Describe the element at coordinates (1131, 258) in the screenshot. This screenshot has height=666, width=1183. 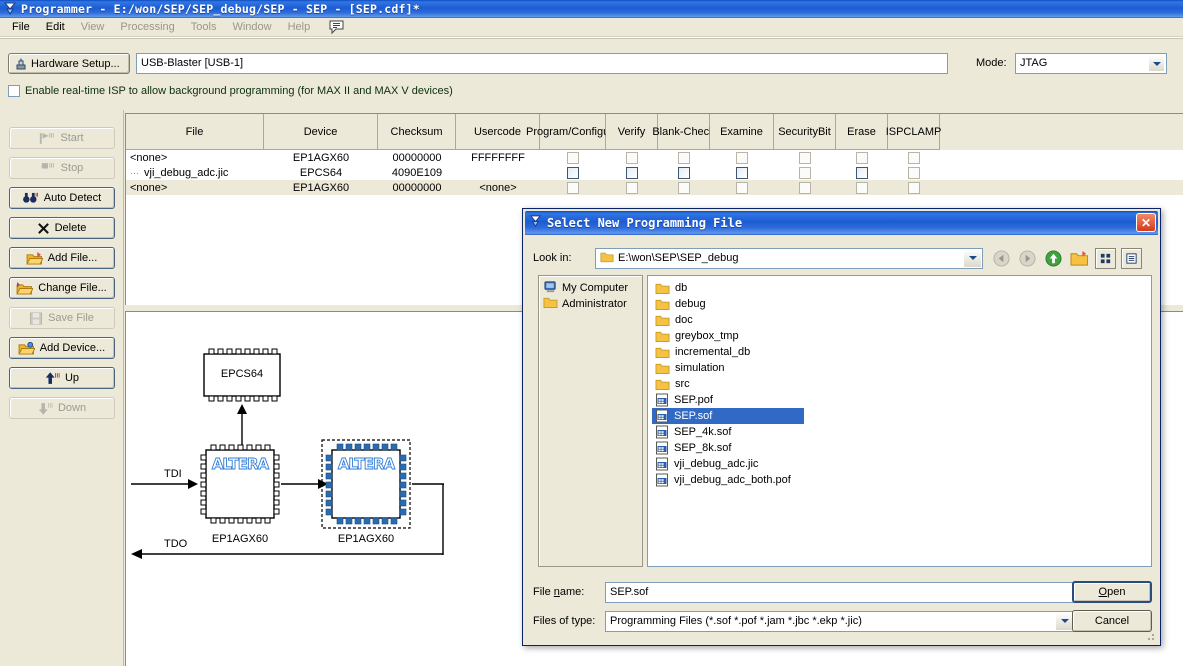
I see `details-view-icon` at that location.